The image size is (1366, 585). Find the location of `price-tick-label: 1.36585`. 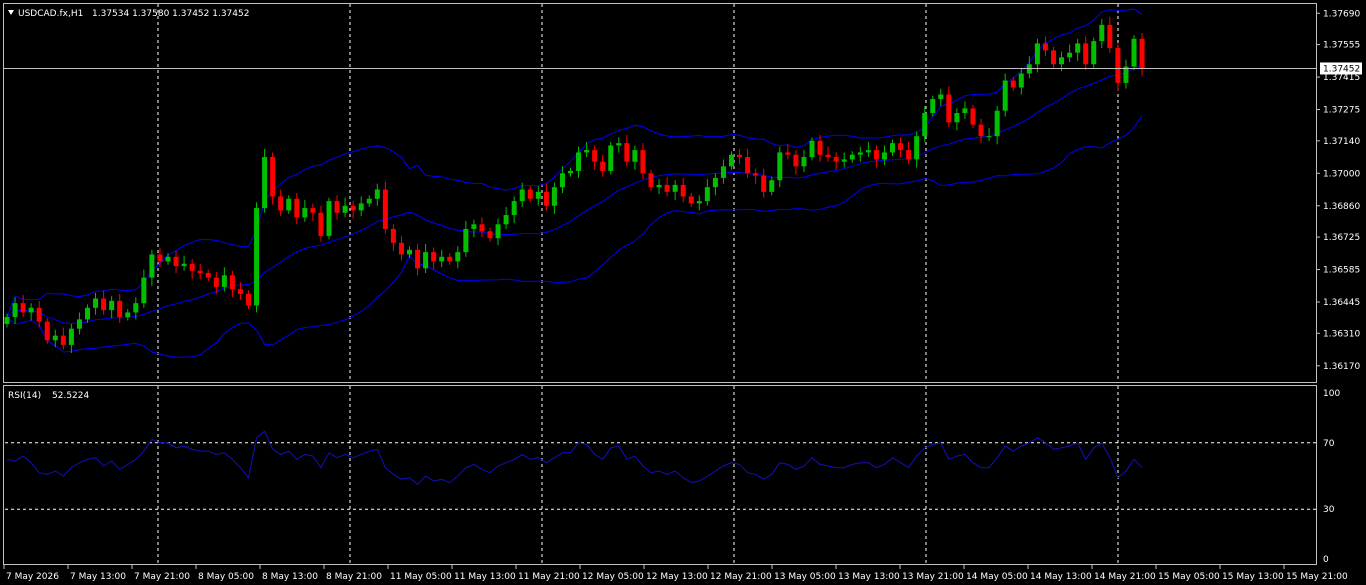

price-tick-label: 1.36585 is located at coordinates (1341, 271).